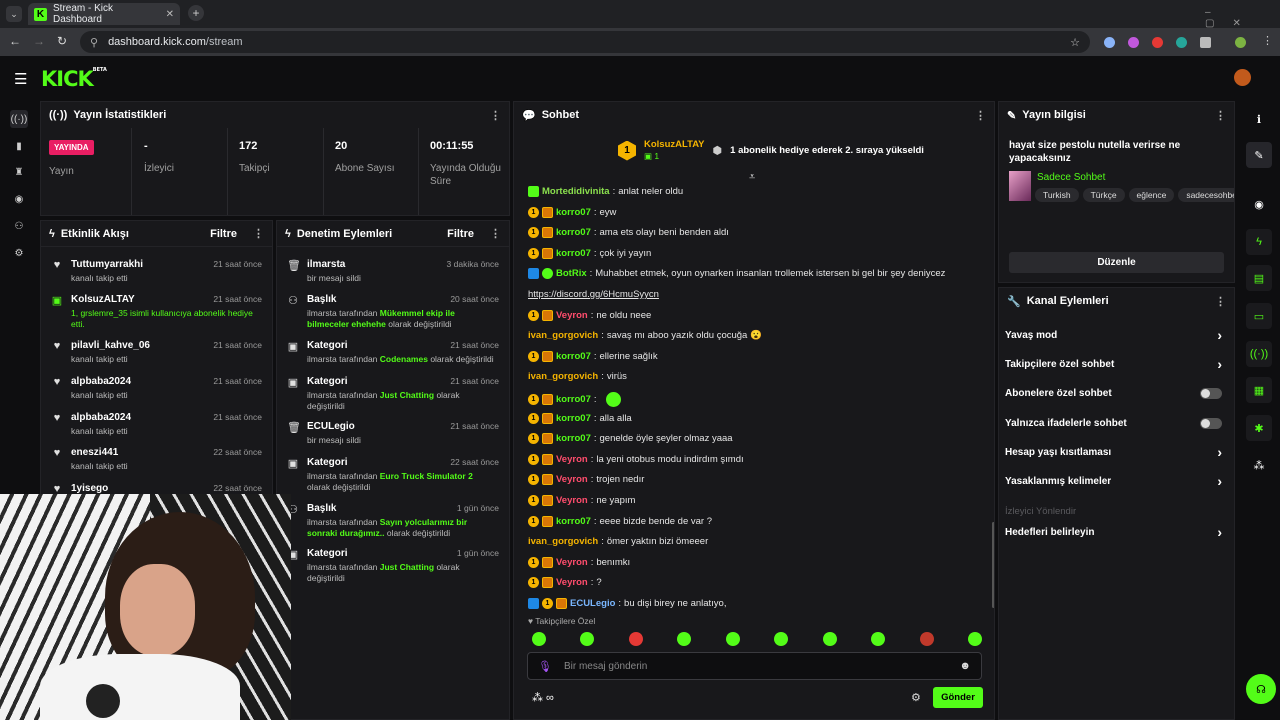 This screenshot has height=720, width=1280. What do you see at coordinates (1242, 77) in the screenshot?
I see `user-avatar` at bounding box center [1242, 77].